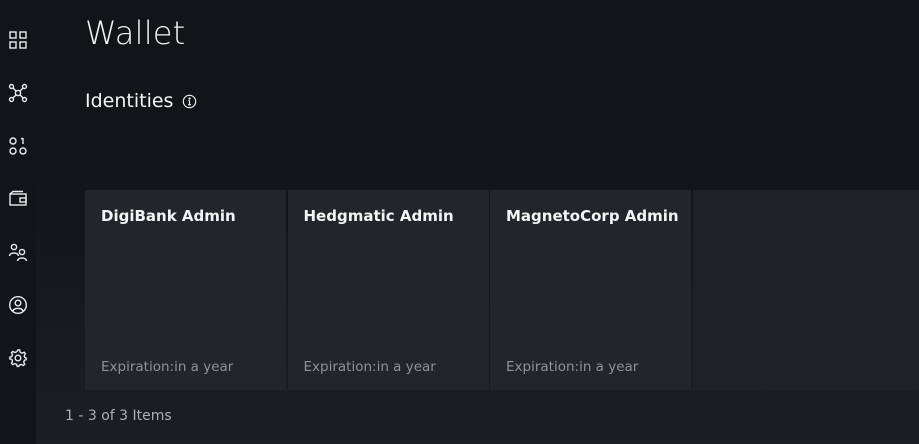 This screenshot has height=444, width=919. I want to click on pagination-text: 1 - 3 of 3 Items, so click(118, 416).